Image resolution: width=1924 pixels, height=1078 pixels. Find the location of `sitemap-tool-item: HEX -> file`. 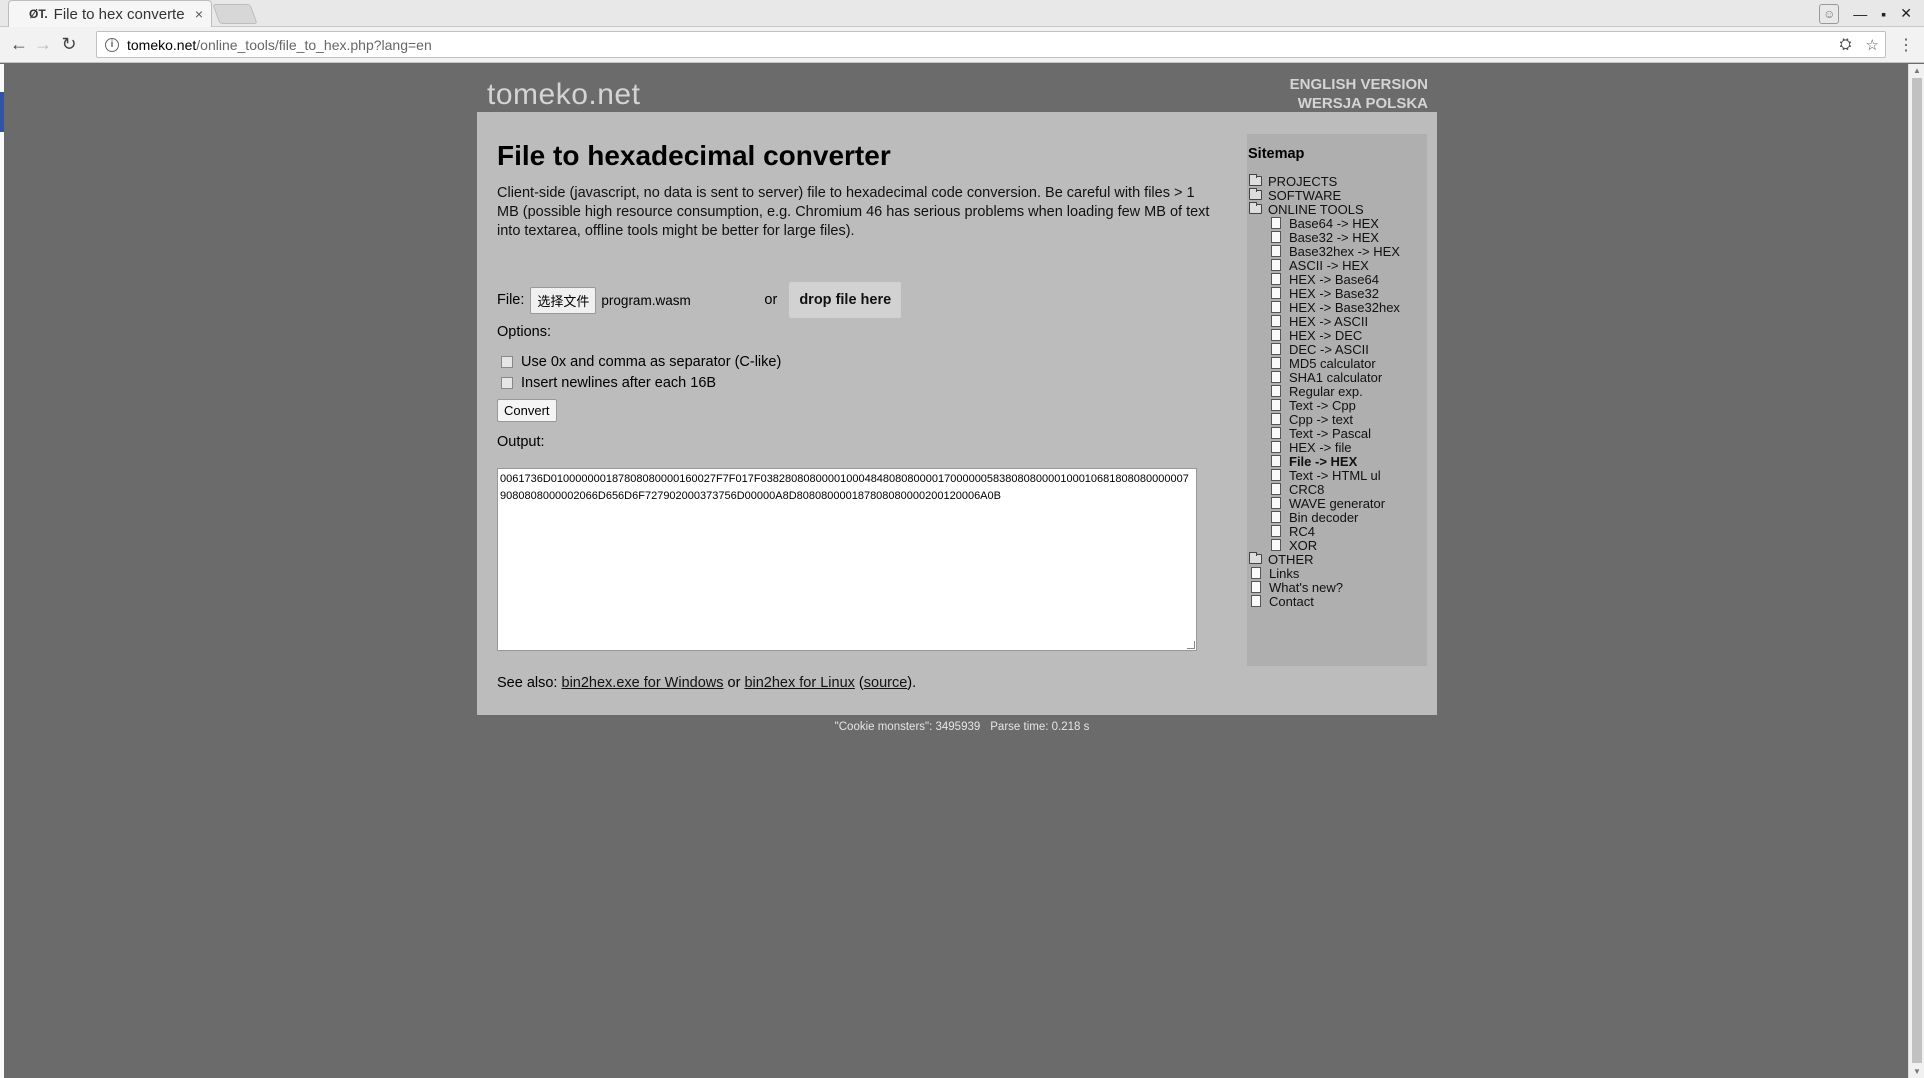

sitemap-tool-item: HEX -> file is located at coordinates (1337, 447).